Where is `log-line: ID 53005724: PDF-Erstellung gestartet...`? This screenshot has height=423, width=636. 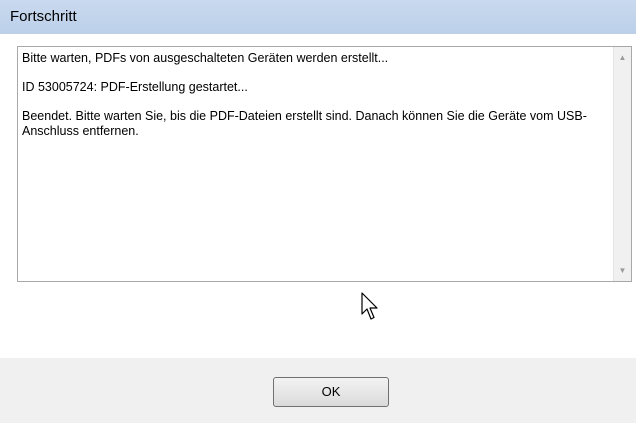 log-line: ID 53005724: PDF-Erstellung gestartet... is located at coordinates (135, 87).